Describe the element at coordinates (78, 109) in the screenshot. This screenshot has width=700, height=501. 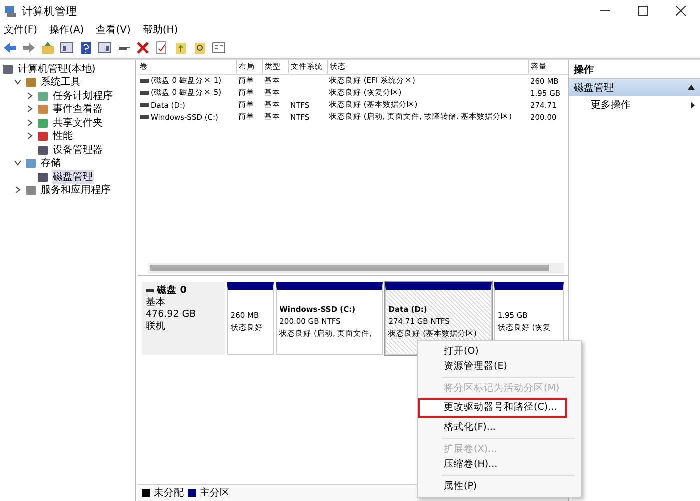
I see `tree-item: 事件查看器` at that location.